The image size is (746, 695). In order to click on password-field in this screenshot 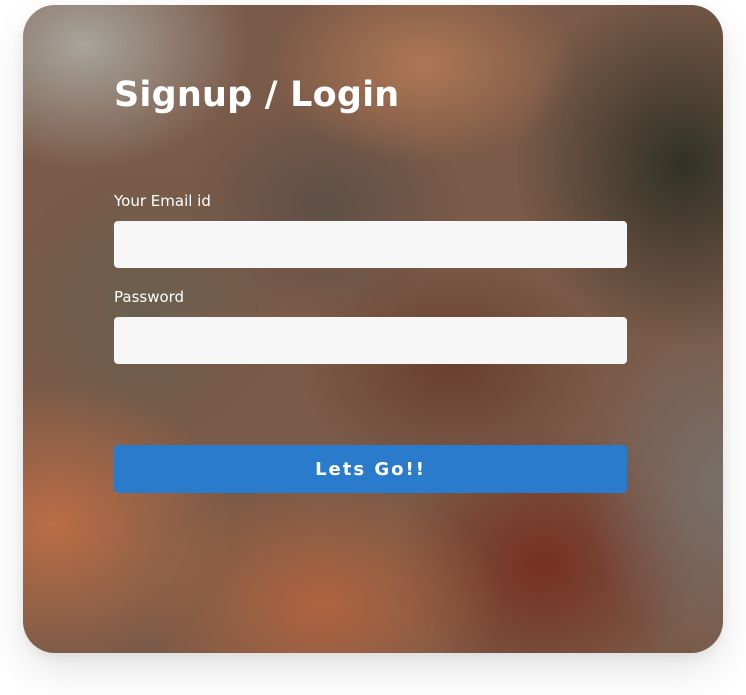, I will do `click(370, 340)`.